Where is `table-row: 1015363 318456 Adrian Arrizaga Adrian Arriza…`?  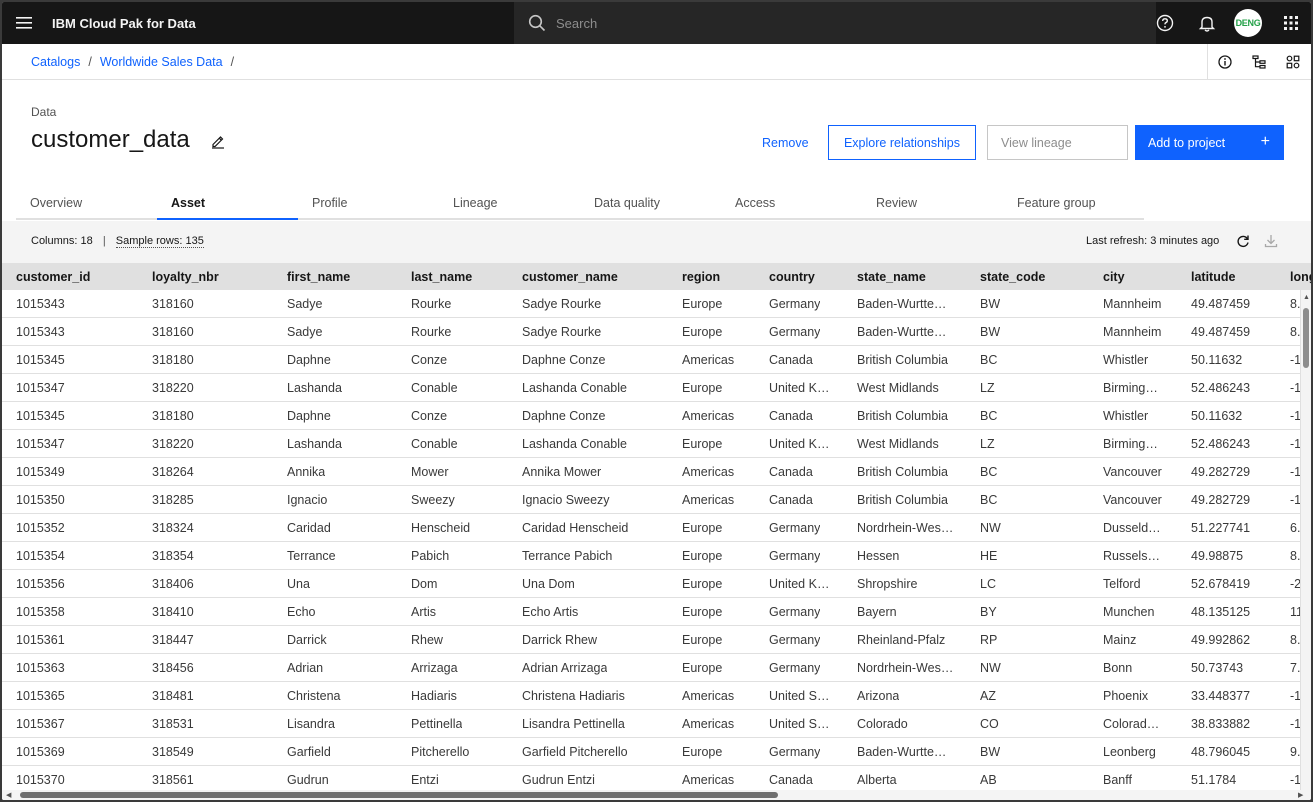 table-row: 1015363 318456 Adrian Arrizaga Adrian Arriza… is located at coordinates (651, 668).